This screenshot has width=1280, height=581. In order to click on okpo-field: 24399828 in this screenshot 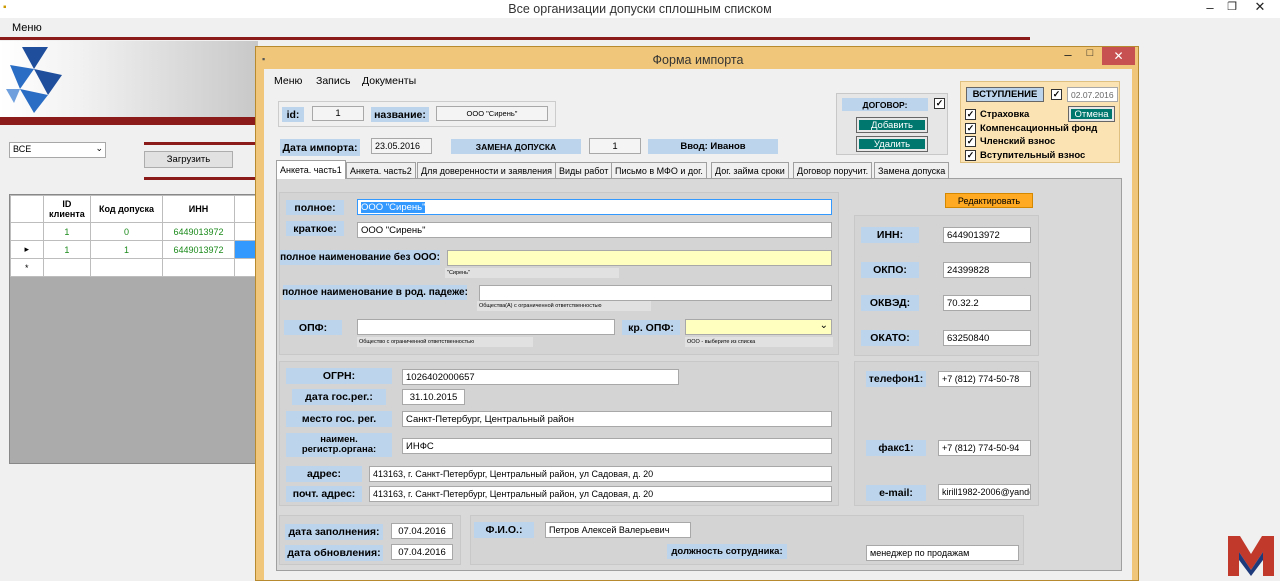, I will do `click(987, 270)`.